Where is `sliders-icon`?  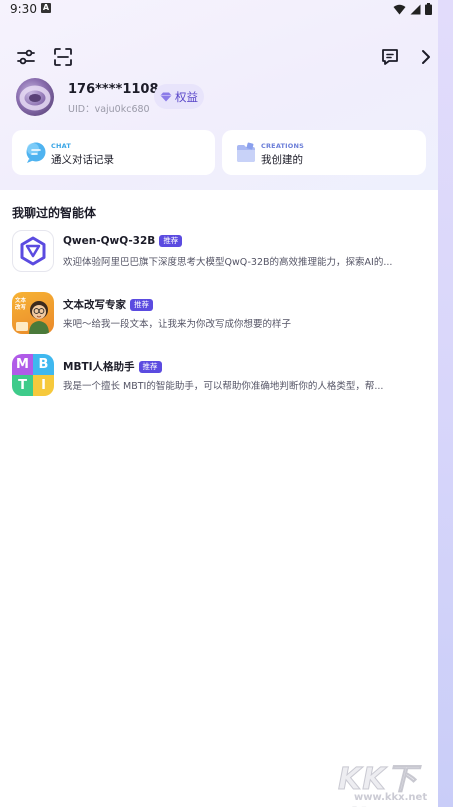 sliders-icon is located at coordinates (26, 57).